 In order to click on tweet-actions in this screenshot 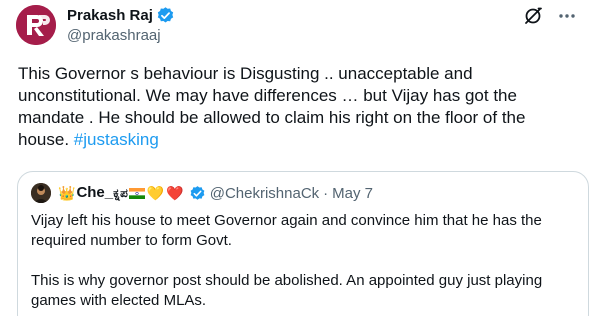, I will do `click(550, 16)`.